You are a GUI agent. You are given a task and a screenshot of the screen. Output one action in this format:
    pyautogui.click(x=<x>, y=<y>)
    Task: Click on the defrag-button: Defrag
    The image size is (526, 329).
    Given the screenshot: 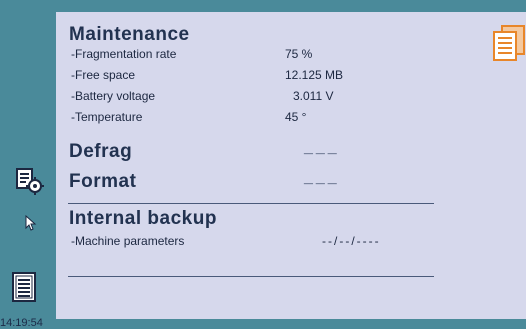 What is the action you would take?
    pyautogui.click(x=100, y=152)
    